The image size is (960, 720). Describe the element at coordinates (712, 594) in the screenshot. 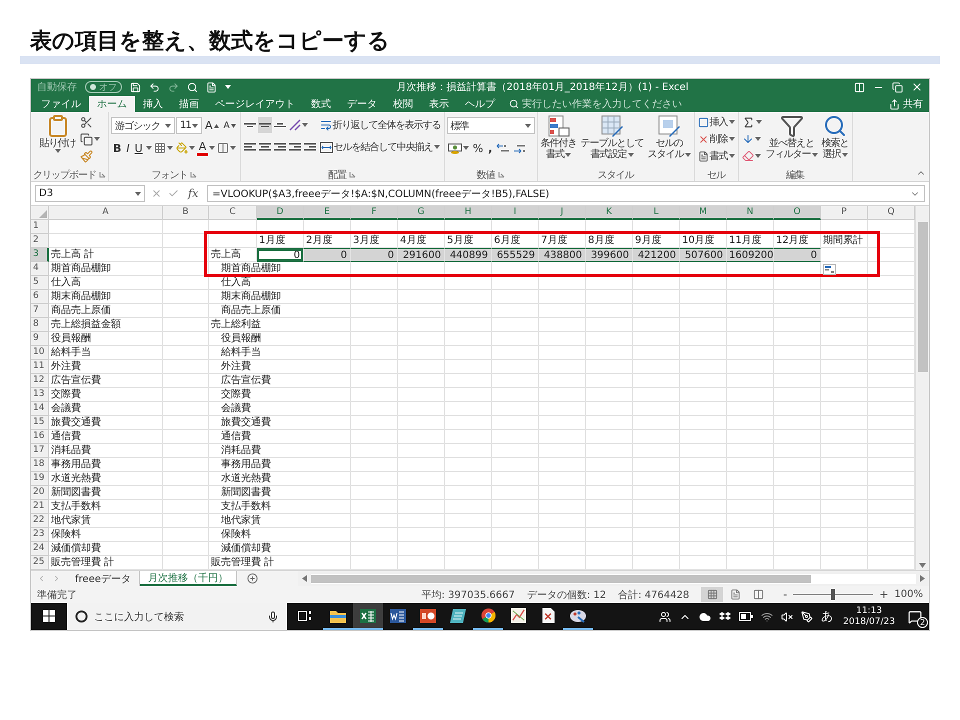

I see `normal-view-button` at that location.